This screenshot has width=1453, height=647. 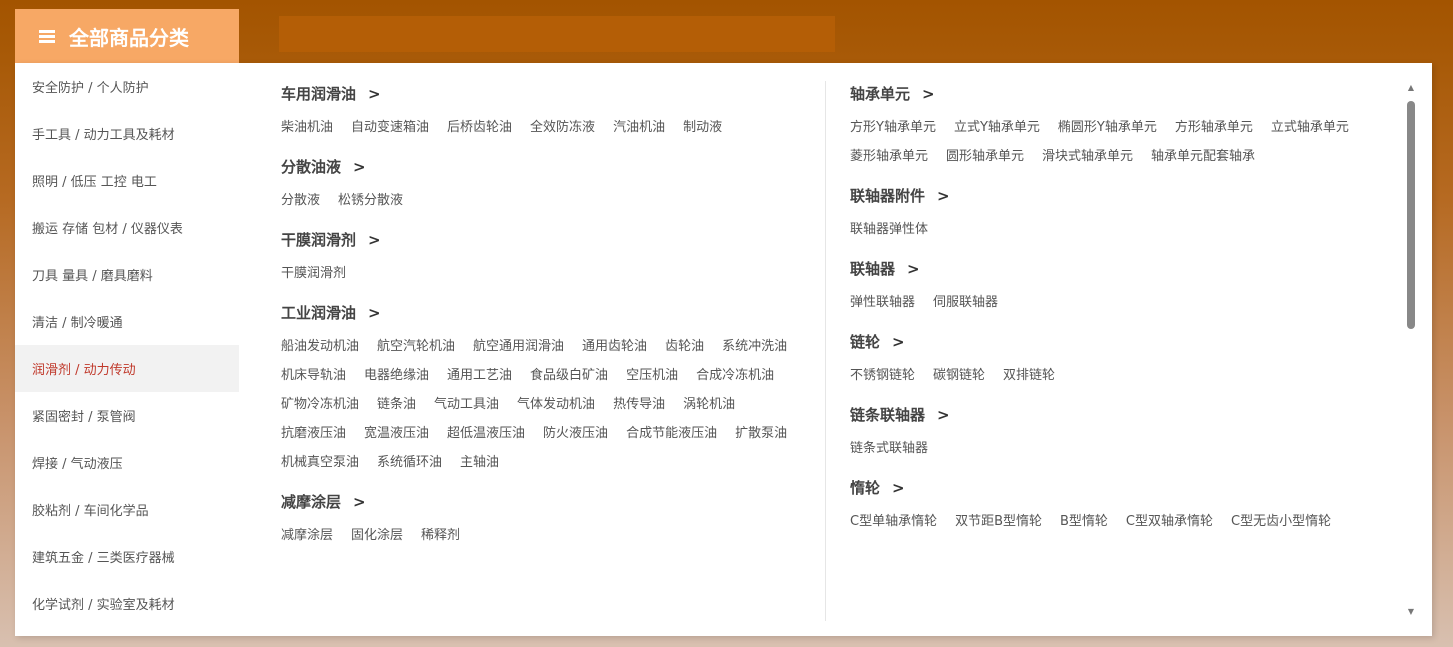 What do you see at coordinates (127, 603) in the screenshot?
I see `sidebar-item: 化学试剂 / 实验室及耗材` at bounding box center [127, 603].